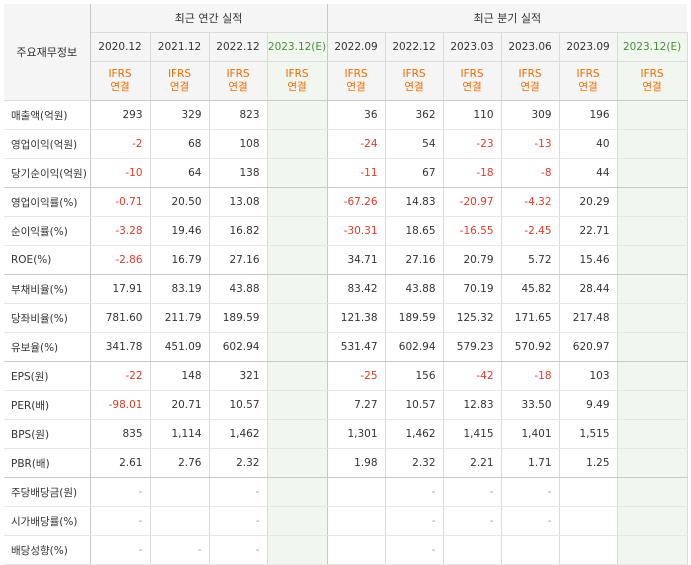 The height and width of the screenshot is (565, 691). I want to click on annual-value-cell: -98.01, so click(120, 405).